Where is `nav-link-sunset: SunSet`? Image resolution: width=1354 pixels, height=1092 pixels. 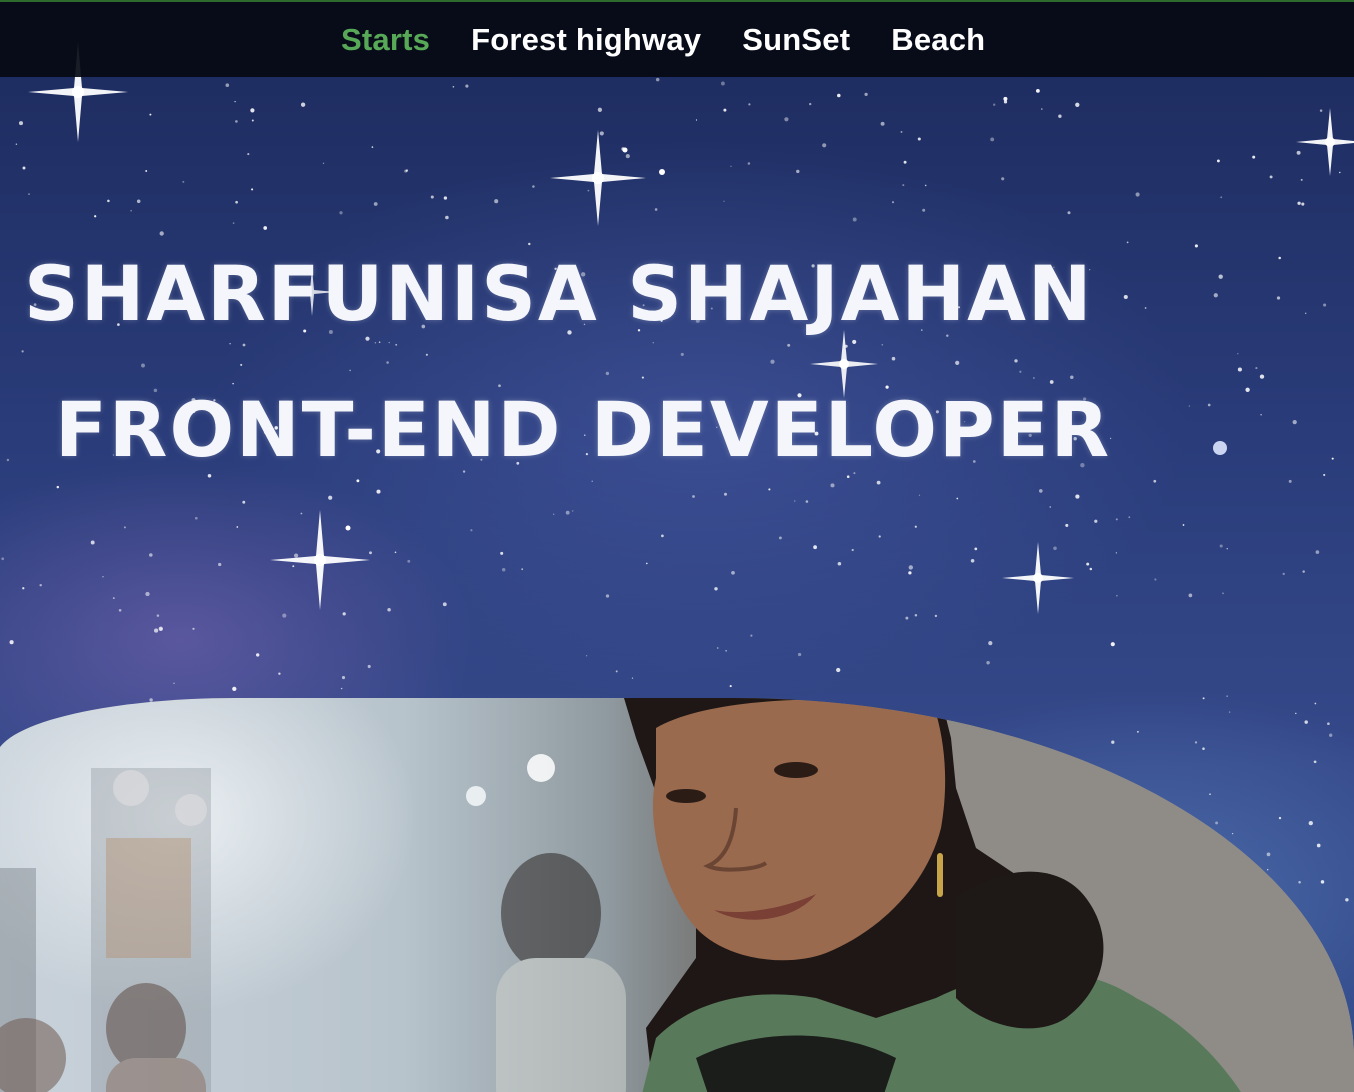 nav-link-sunset: SunSet is located at coordinates (796, 39).